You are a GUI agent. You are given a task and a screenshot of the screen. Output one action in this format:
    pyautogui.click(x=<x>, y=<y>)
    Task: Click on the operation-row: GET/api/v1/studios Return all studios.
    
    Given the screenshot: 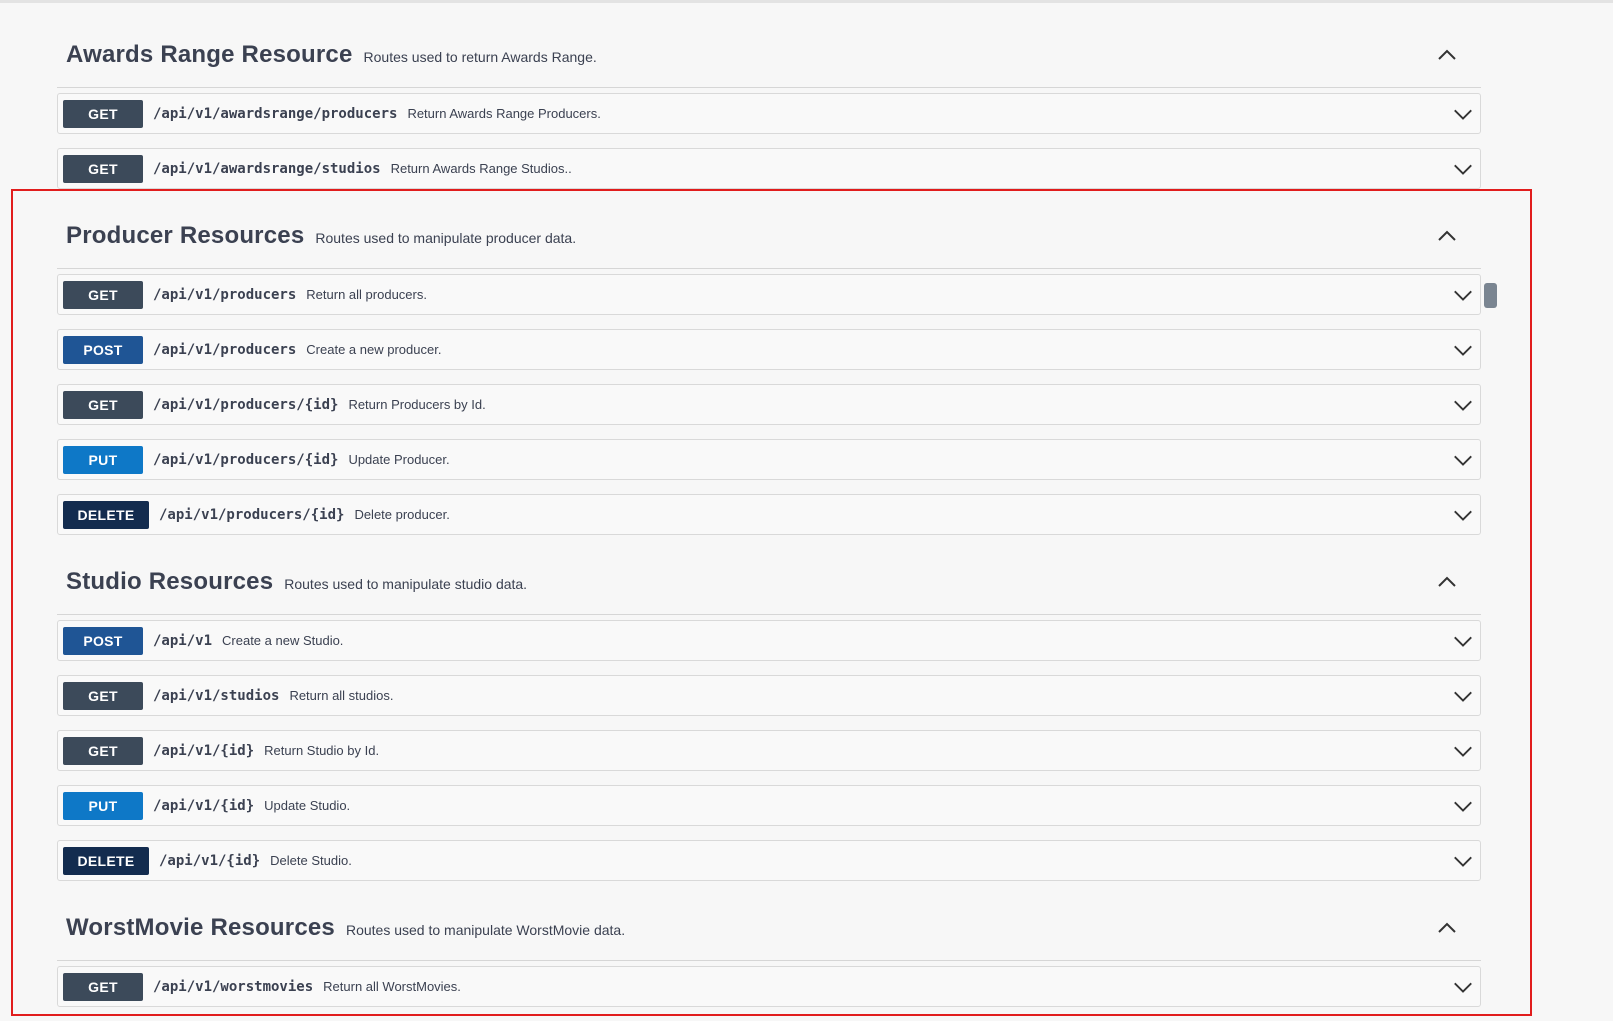 What is the action you would take?
    pyautogui.click(x=769, y=695)
    